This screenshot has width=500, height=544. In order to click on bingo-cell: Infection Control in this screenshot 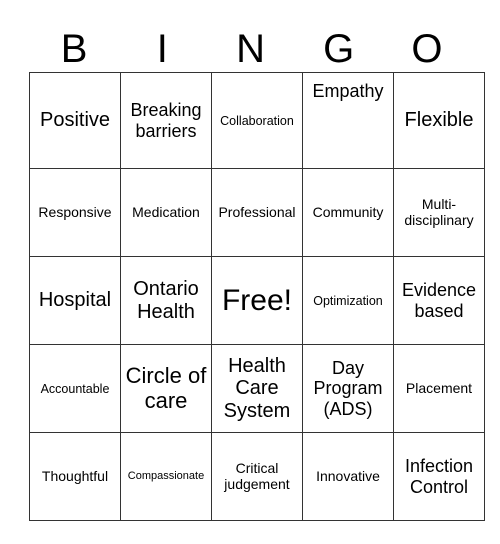, I will do `click(439, 476)`.